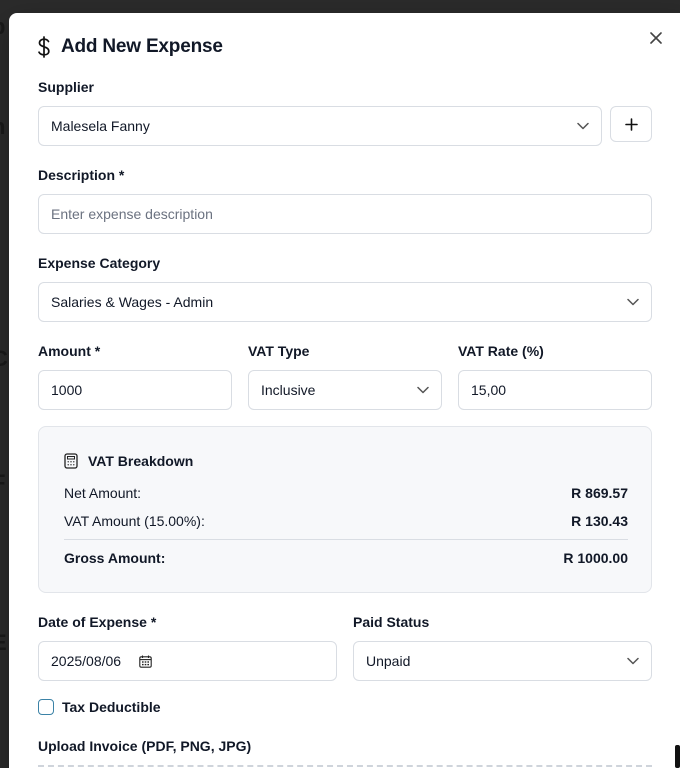 This screenshot has width=680, height=768. What do you see at coordinates (595, 558) in the screenshot?
I see `gross-amount-value: R 1000.00` at bounding box center [595, 558].